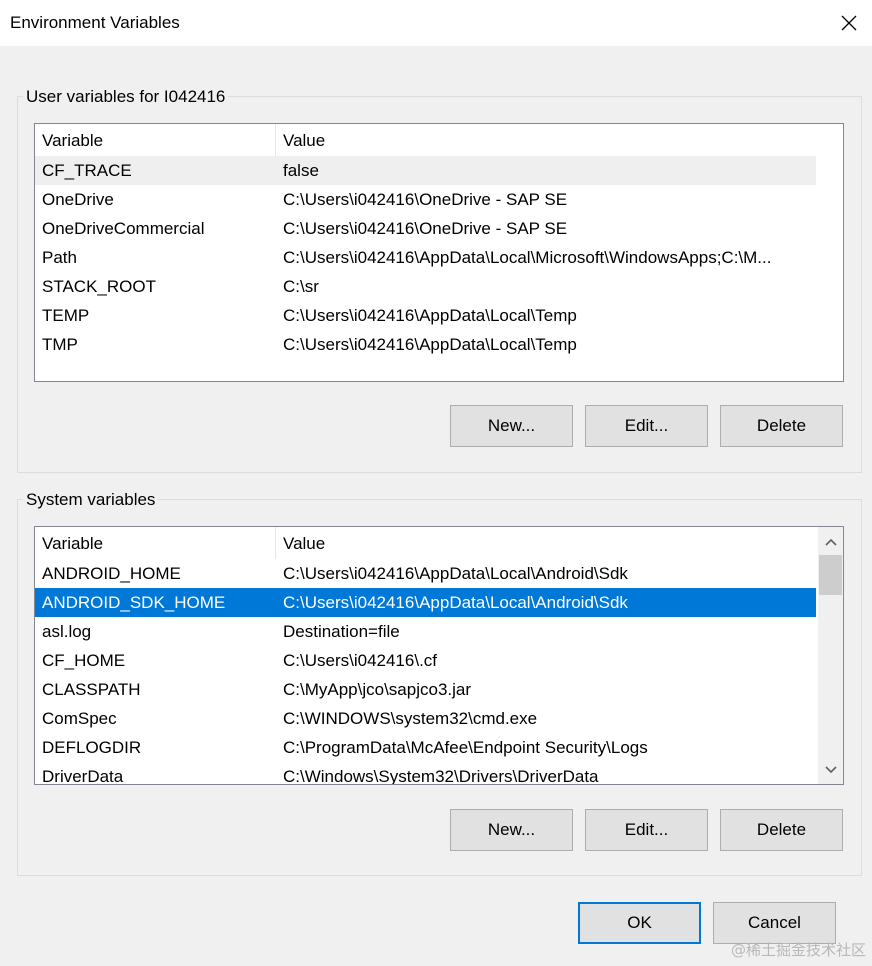 The height and width of the screenshot is (966, 872). Describe the element at coordinates (774, 923) in the screenshot. I see `cancel-button: Cancel` at that location.